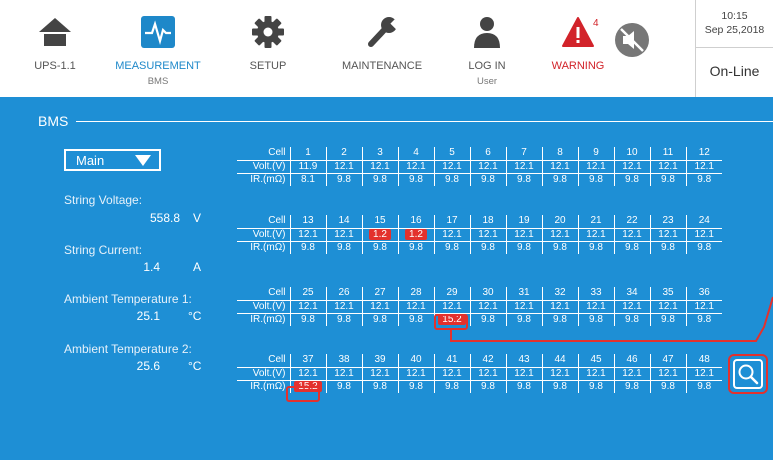  What do you see at coordinates (268, 50) in the screenshot?
I see `nav-setup: SETUP` at bounding box center [268, 50].